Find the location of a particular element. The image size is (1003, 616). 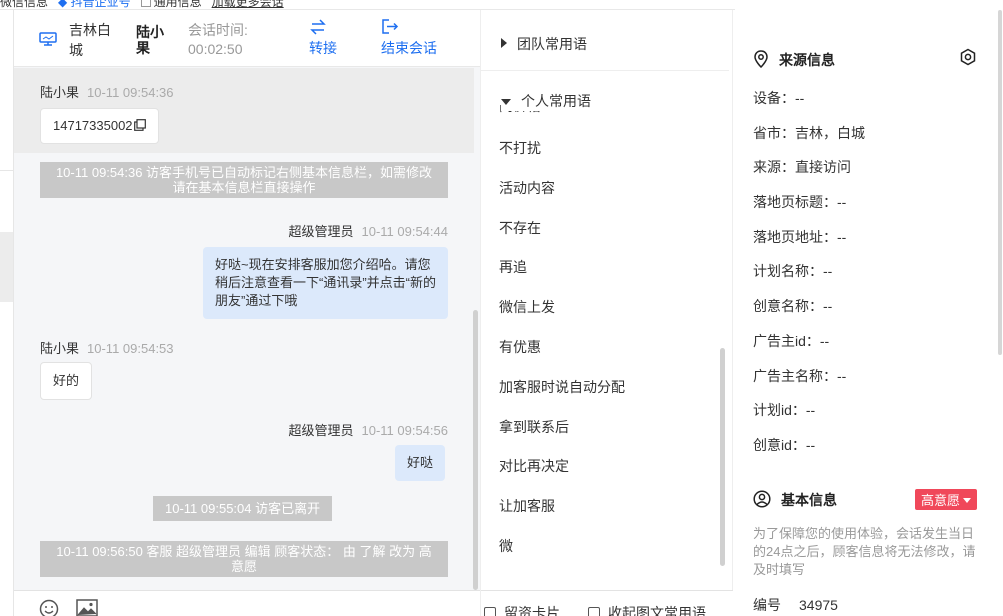

location-pin-icon is located at coordinates (761, 59).